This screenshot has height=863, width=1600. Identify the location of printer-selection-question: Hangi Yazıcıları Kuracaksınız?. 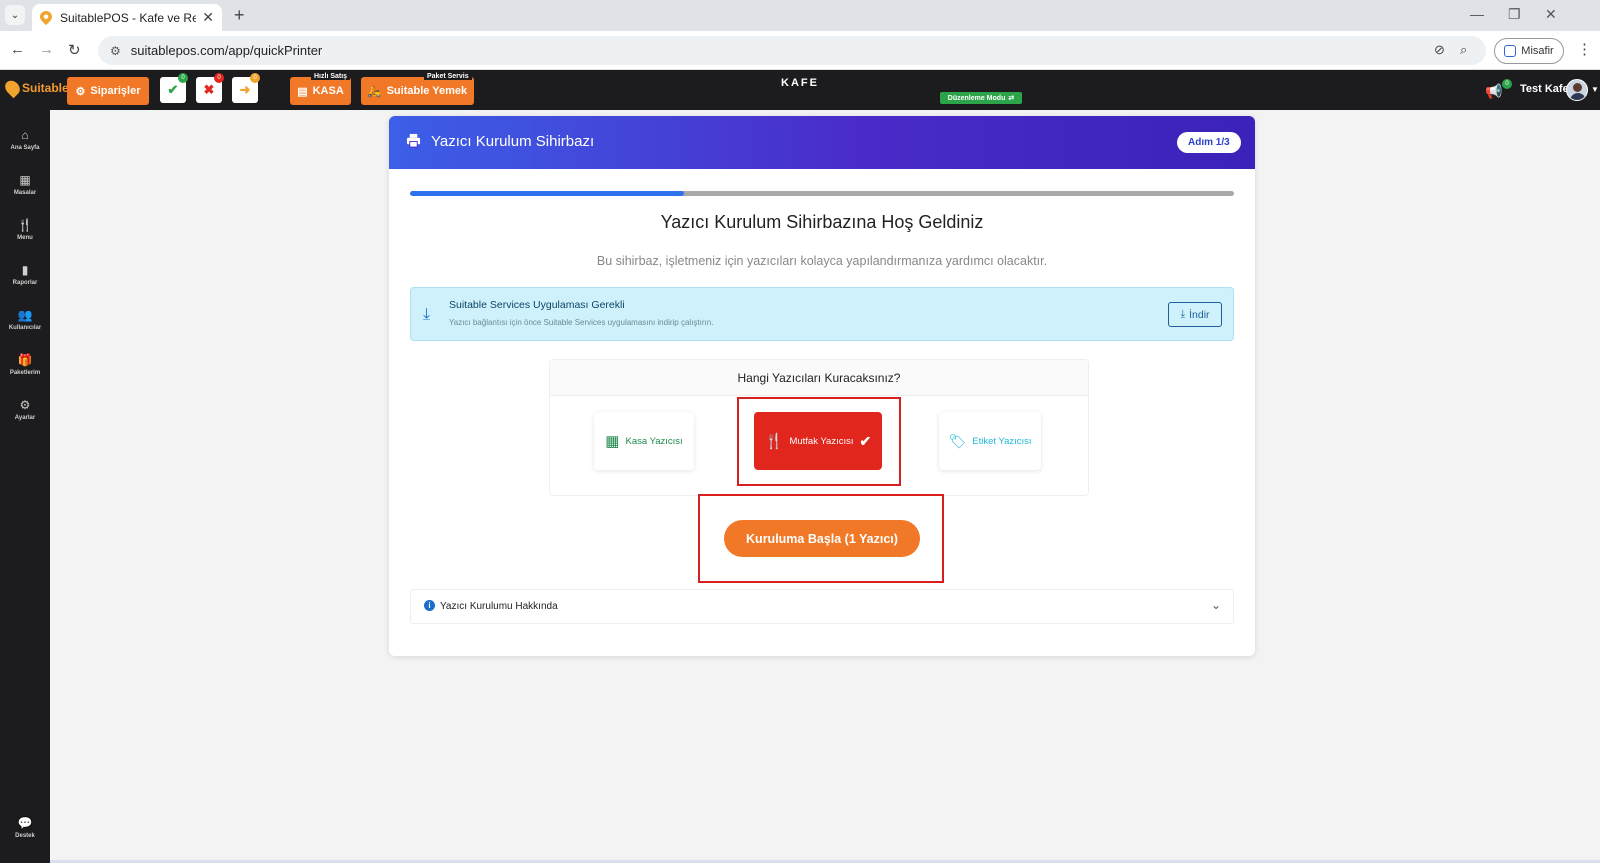
(819, 378).